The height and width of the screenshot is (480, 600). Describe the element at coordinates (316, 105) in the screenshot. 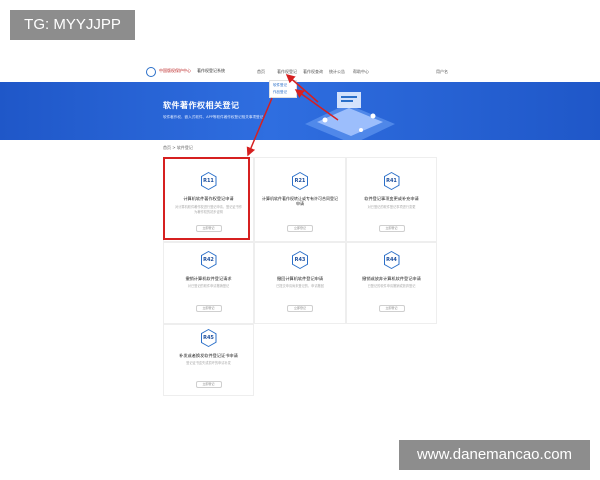

I see `arrow-to-dropdown` at that location.